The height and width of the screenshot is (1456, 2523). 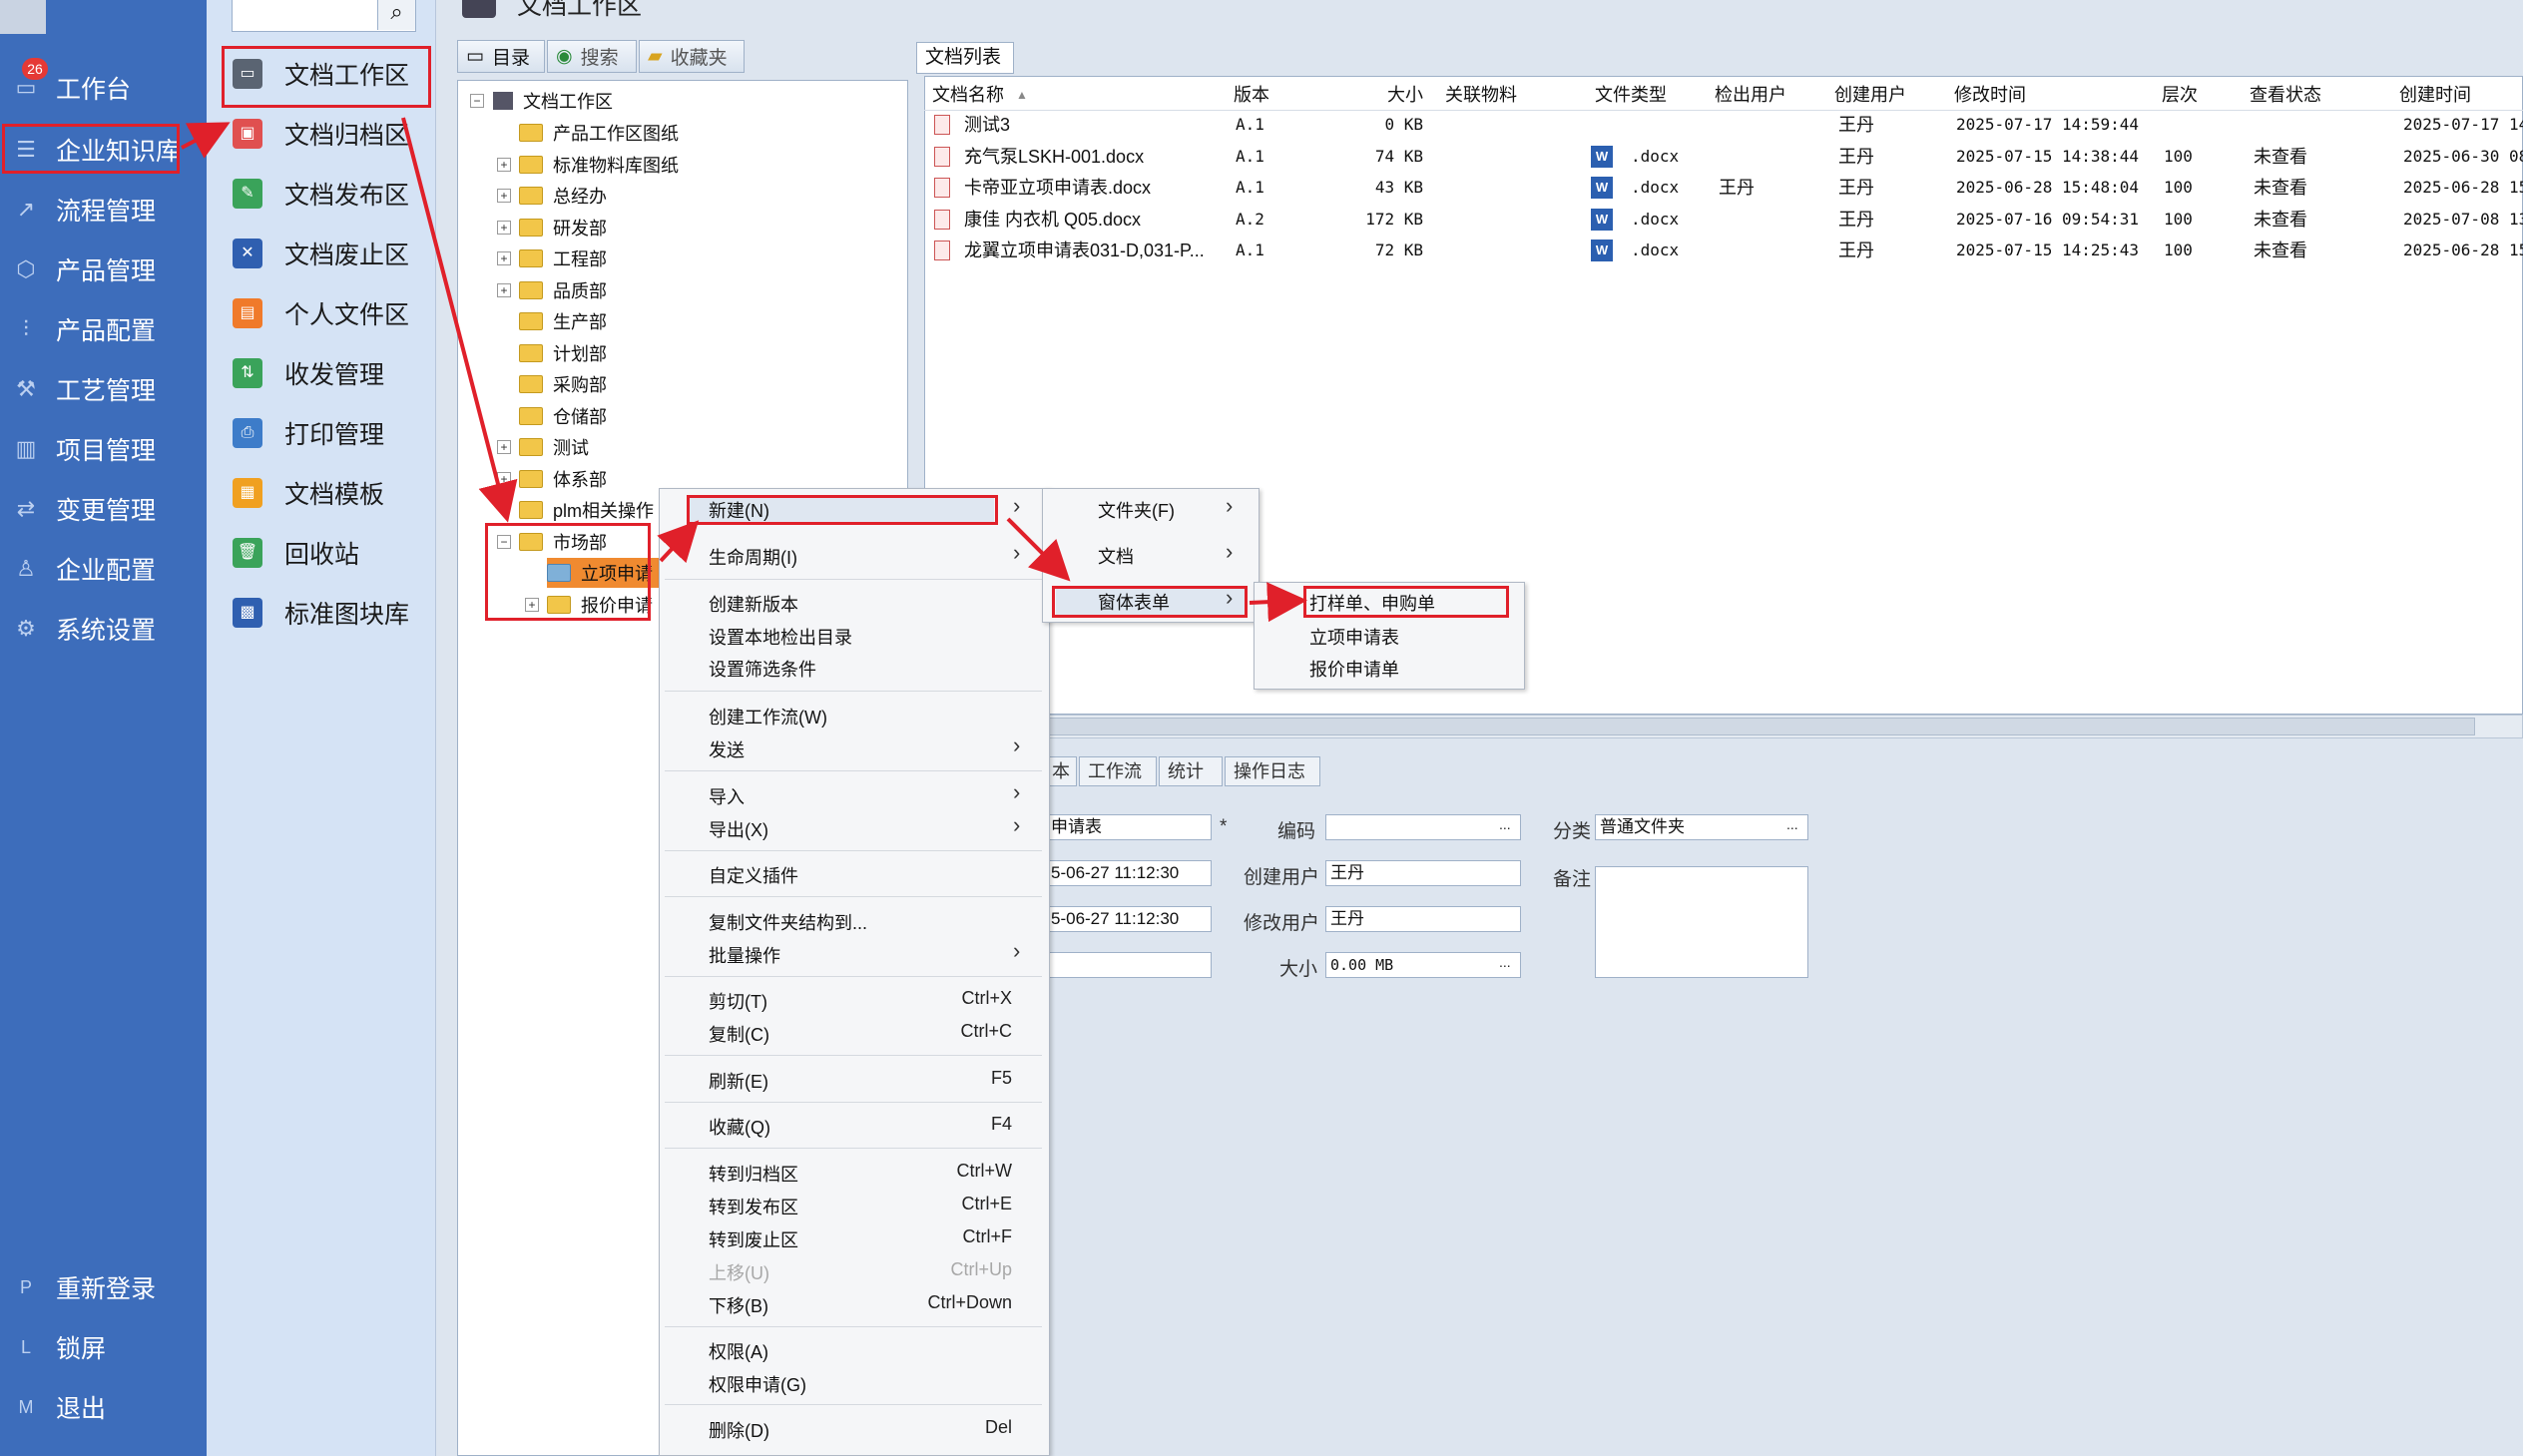 I want to click on menu-doc-archive: ▣ 文档归档区, so click(x=327, y=134).